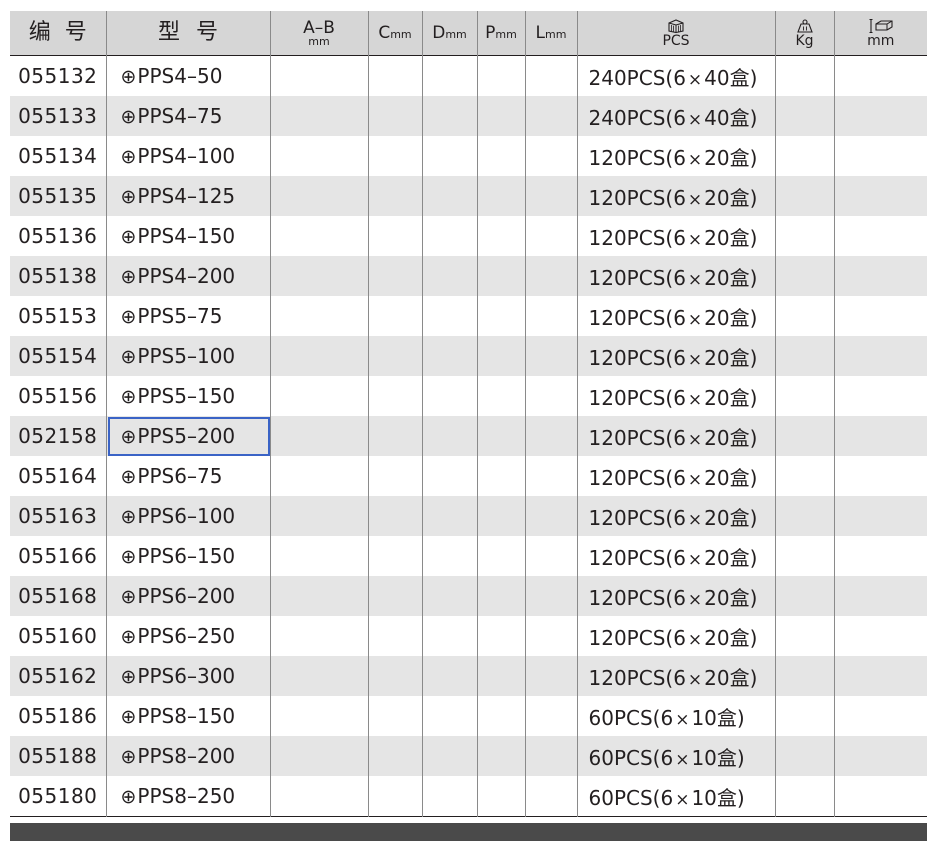 This screenshot has height=853, width=934. What do you see at coordinates (187, 356) in the screenshot?
I see `cell-model: ⊕PPS5–100` at bounding box center [187, 356].